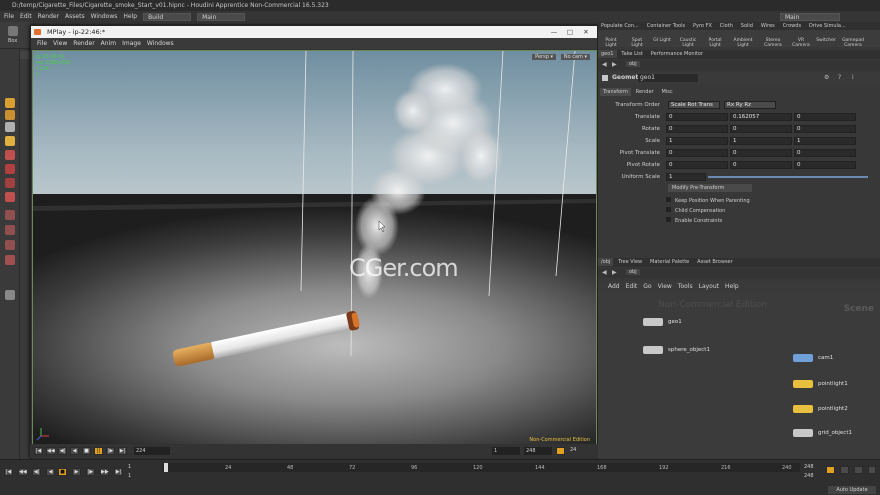 The height and width of the screenshot is (495, 880). What do you see at coordinates (152, 451) in the screenshot?
I see `mplay-current-frame: 224` at bounding box center [152, 451].